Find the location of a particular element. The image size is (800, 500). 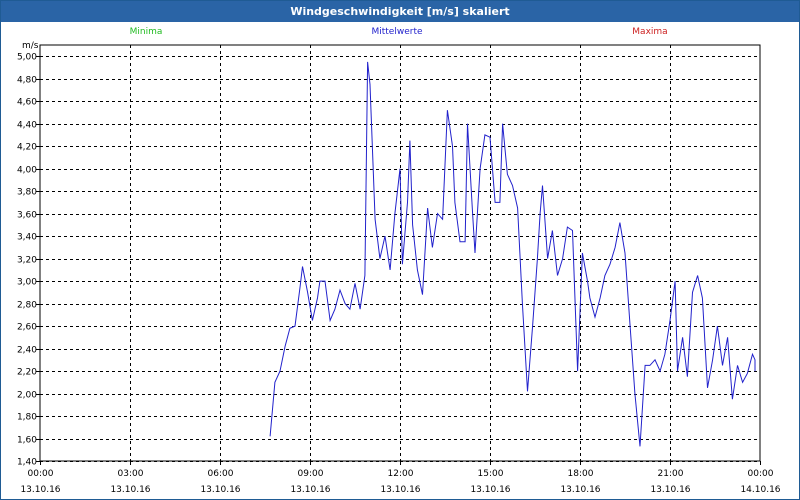

x-tick-time: 03:00 is located at coordinates (131, 474).